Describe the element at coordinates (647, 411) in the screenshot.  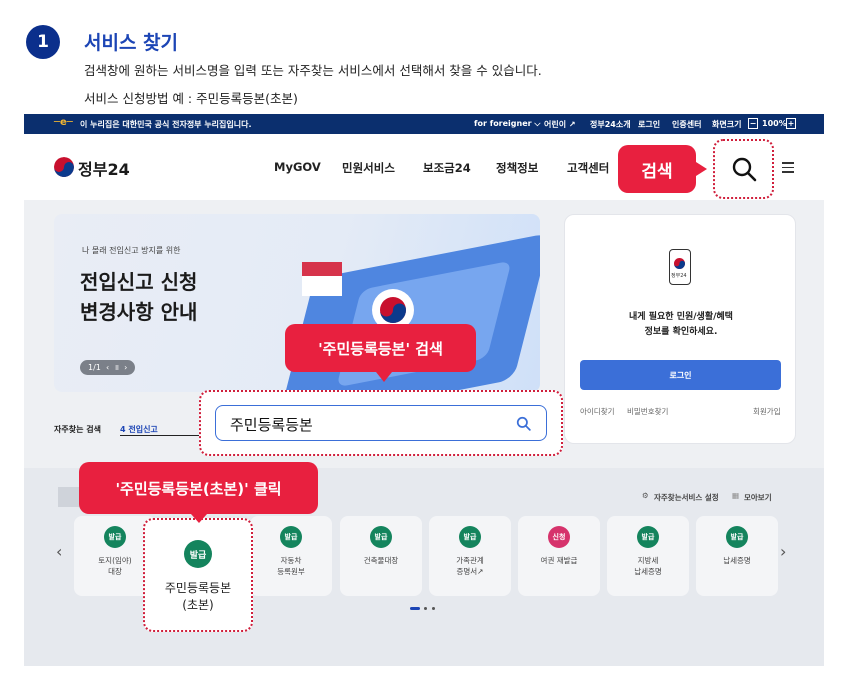
I see `find-password-link: 비밀번호찾기` at that location.